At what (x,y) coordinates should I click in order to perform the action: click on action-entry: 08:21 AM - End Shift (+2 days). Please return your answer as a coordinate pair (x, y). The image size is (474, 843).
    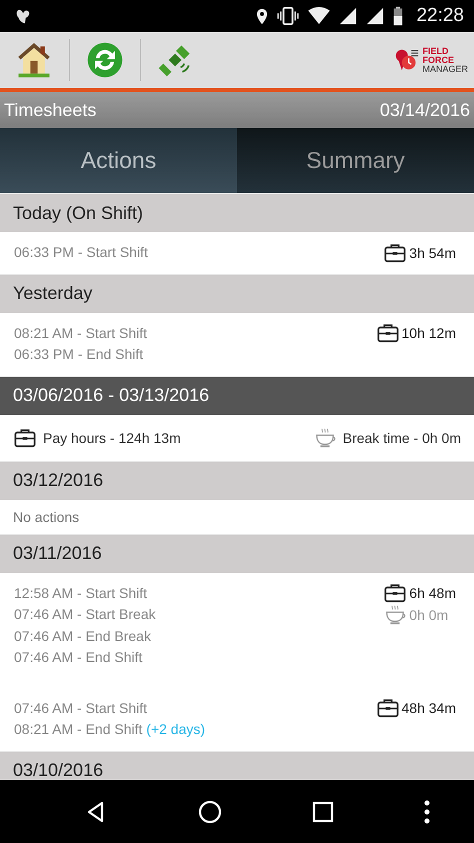
    Looking at the image, I should click on (110, 729).